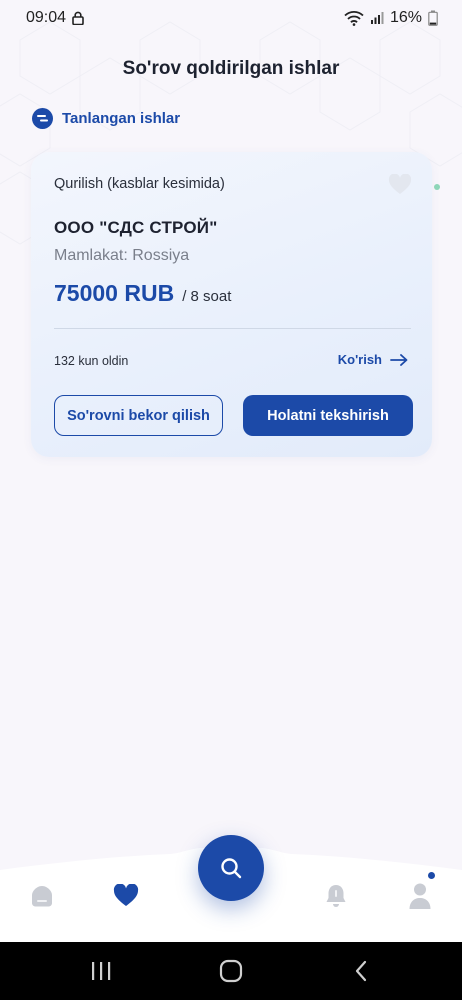 This screenshot has width=462, height=1000. Describe the element at coordinates (42, 118) in the screenshot. I see `filter-list-icon` at that location.